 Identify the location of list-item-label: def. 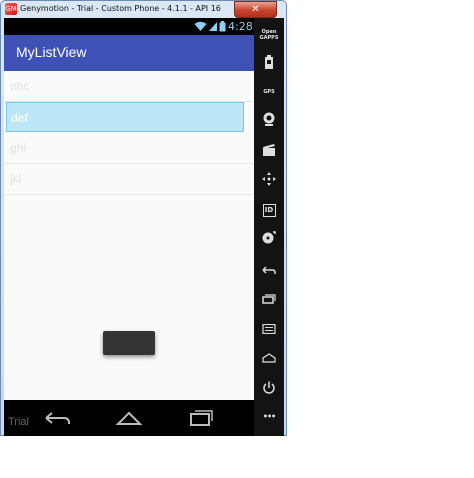
(19, 118).